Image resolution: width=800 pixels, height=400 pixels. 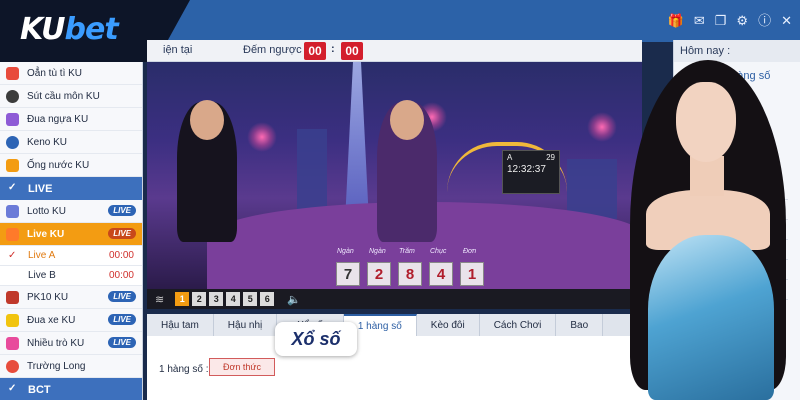 What do you see at coordinates (182, 299) in the screenshot?
I see `camera-button-1: 1` at bounding box center [182, 299].